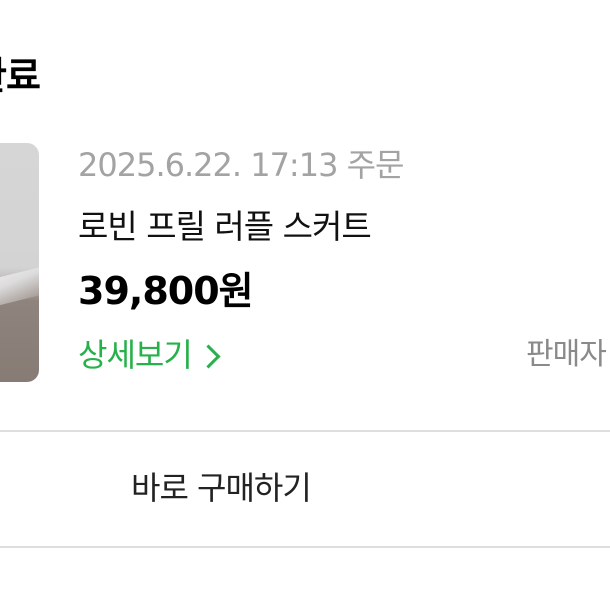 This screenshot has width=610, height=610. I want to click on product-name: 로빈 프릴 러플 스커트, so click(225, 226).